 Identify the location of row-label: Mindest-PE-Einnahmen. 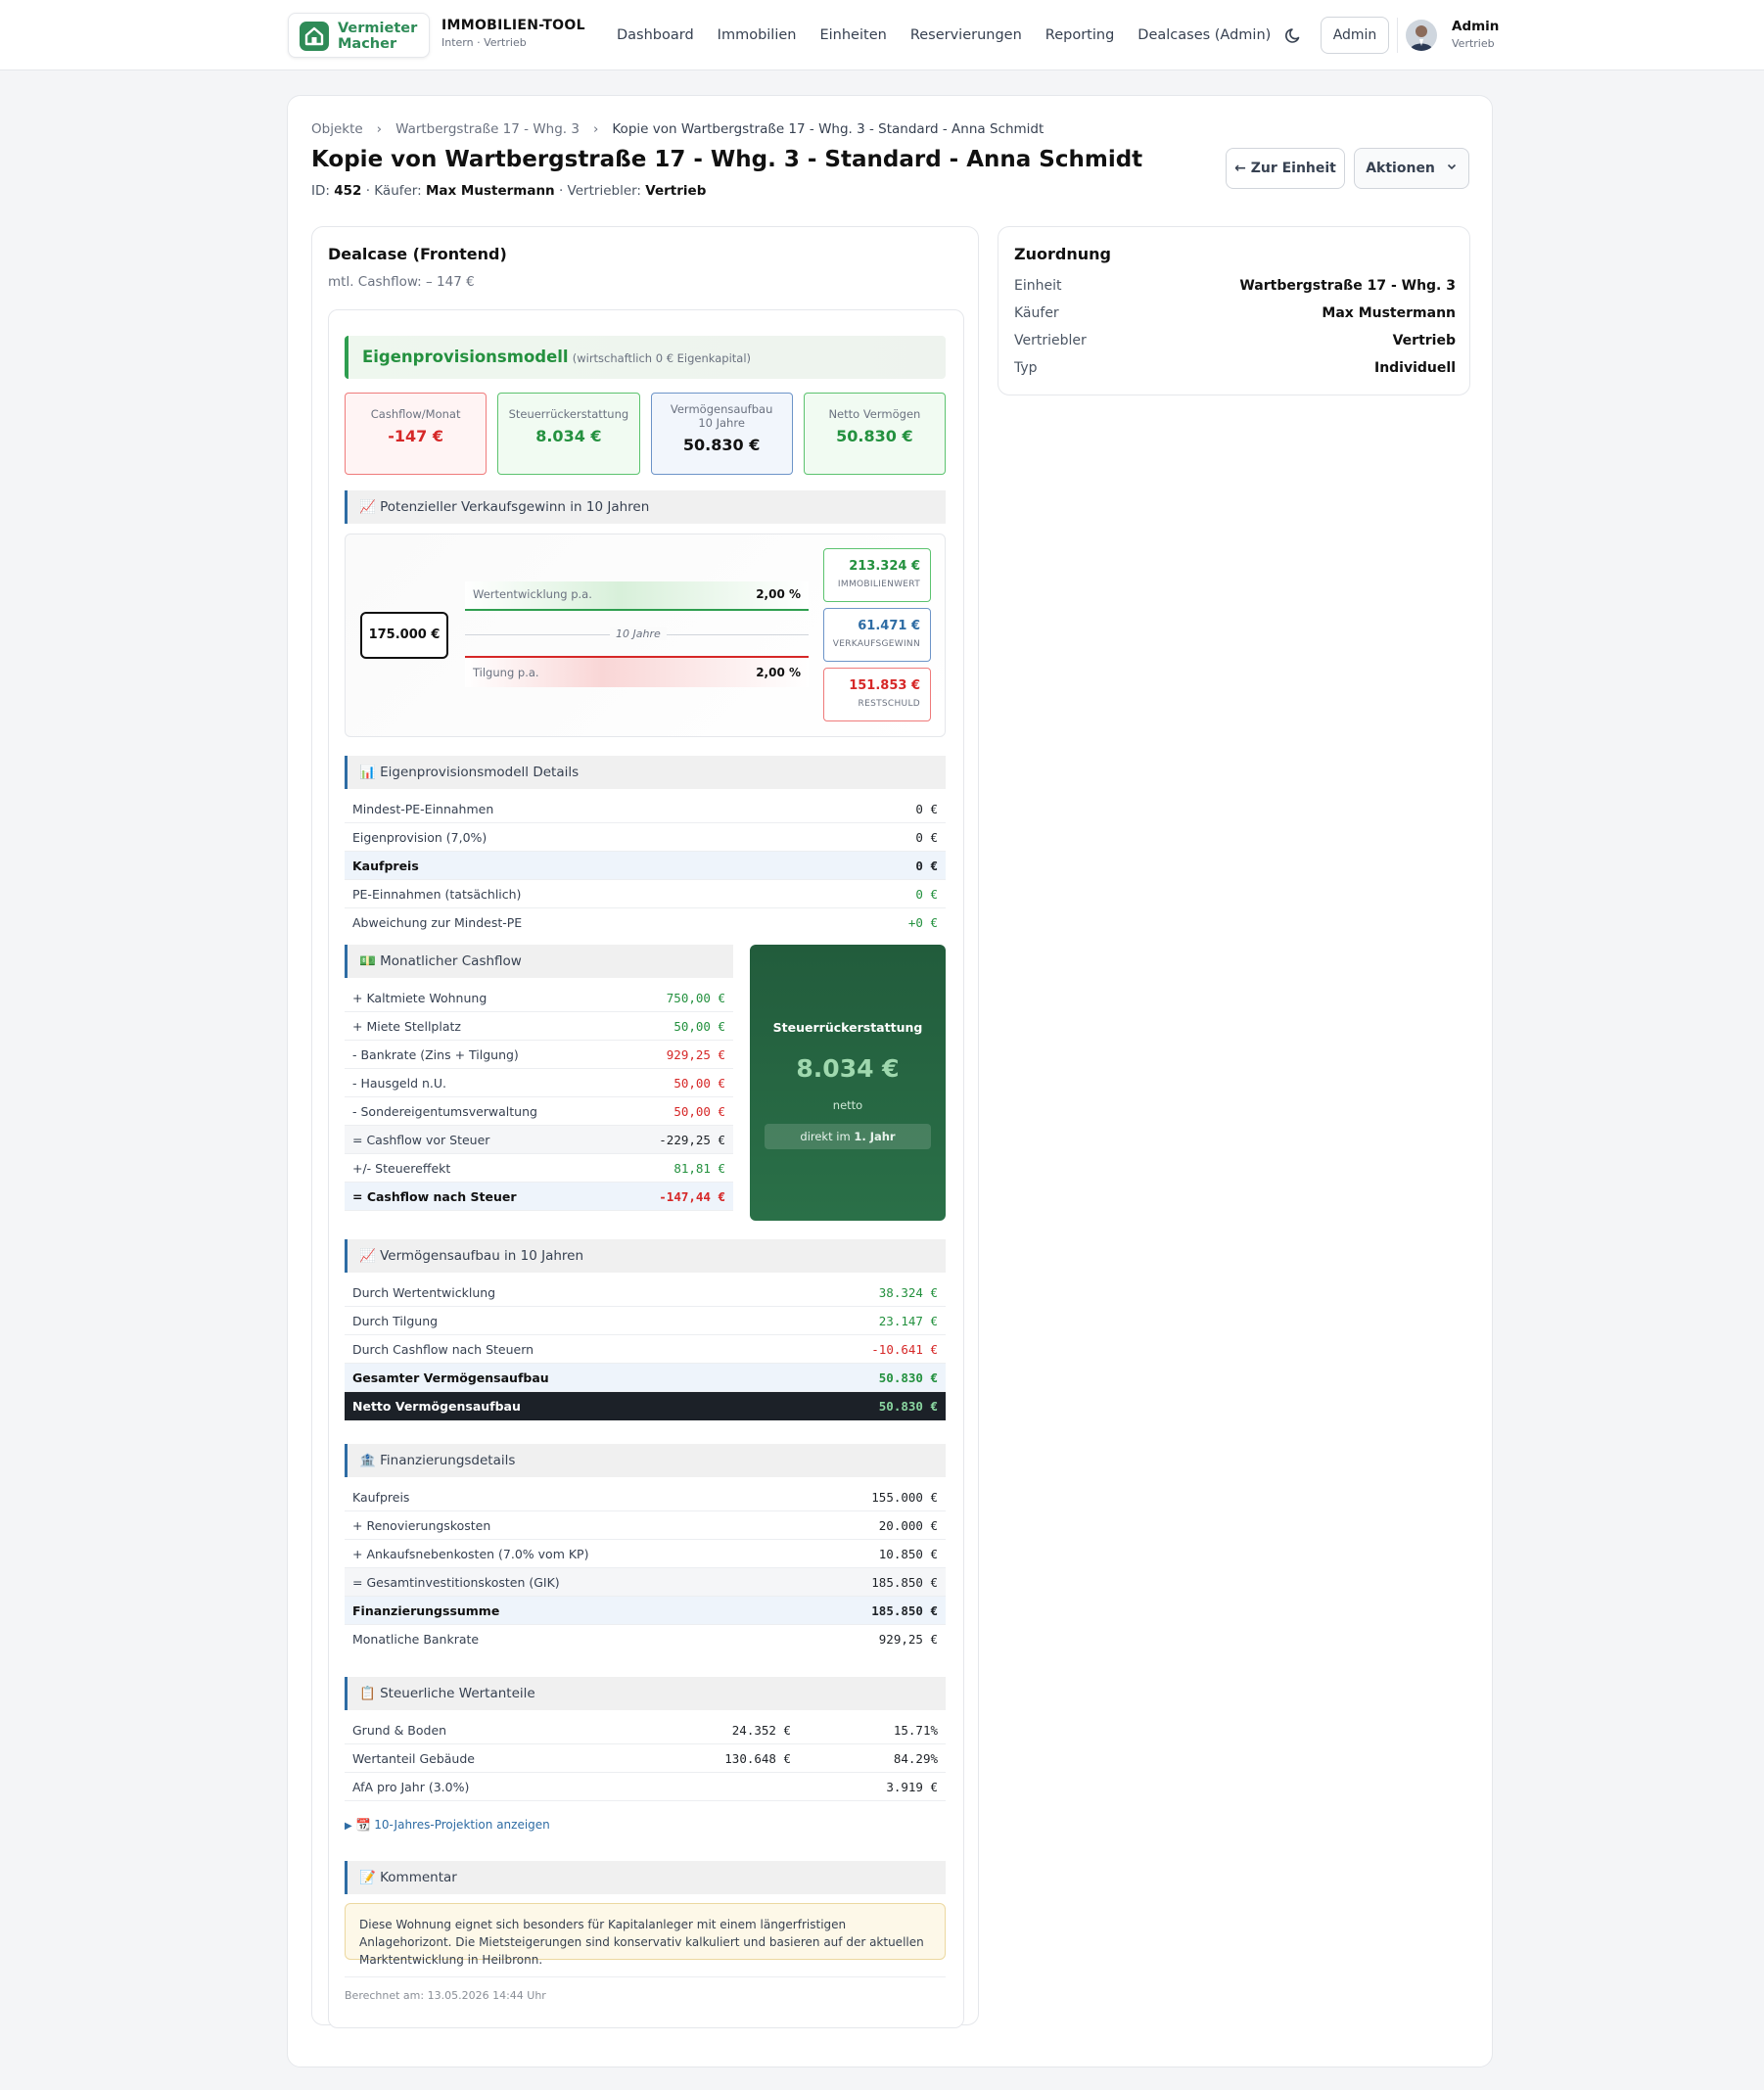
(423, 808).